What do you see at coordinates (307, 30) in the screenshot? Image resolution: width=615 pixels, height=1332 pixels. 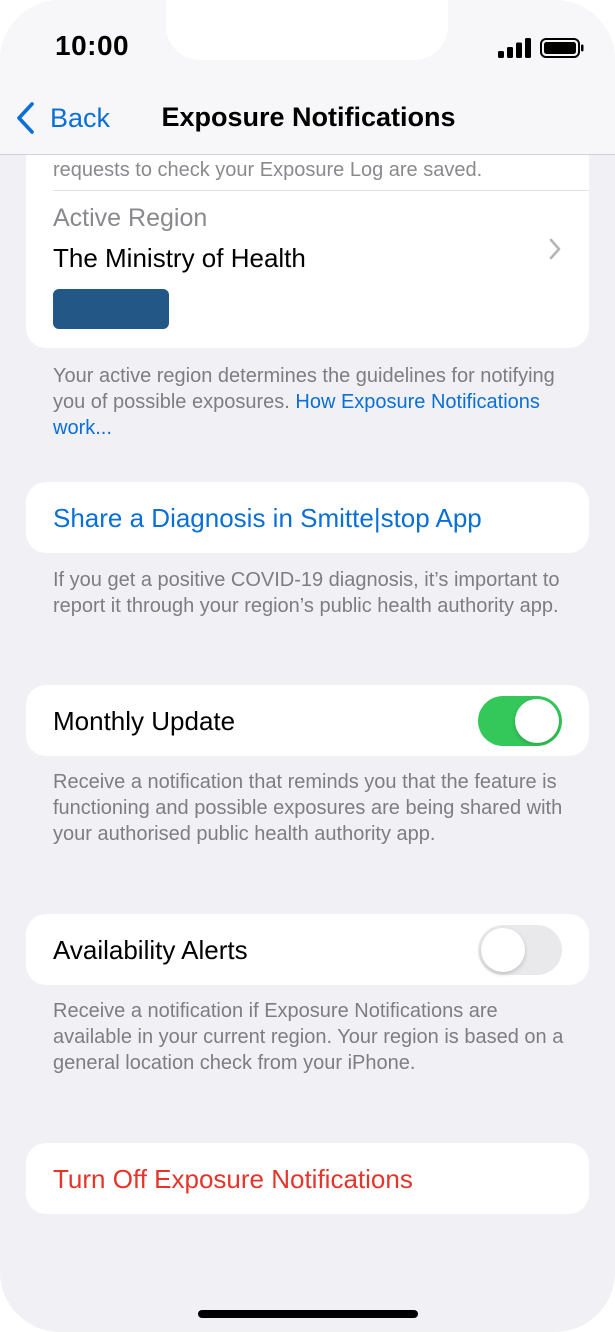 I see `notch` at bounding box center [307, 30].